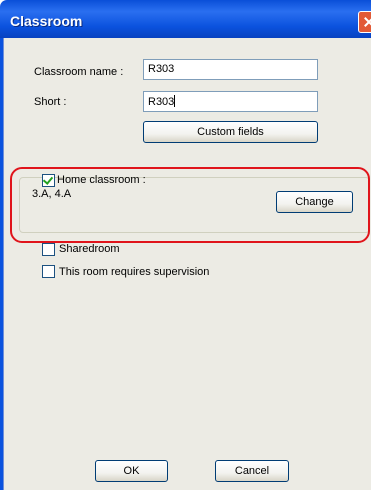 The height and width of the screenshot is (490, 371). I want to click on sharedroom-label: Sharedroom, so click(89, 249).